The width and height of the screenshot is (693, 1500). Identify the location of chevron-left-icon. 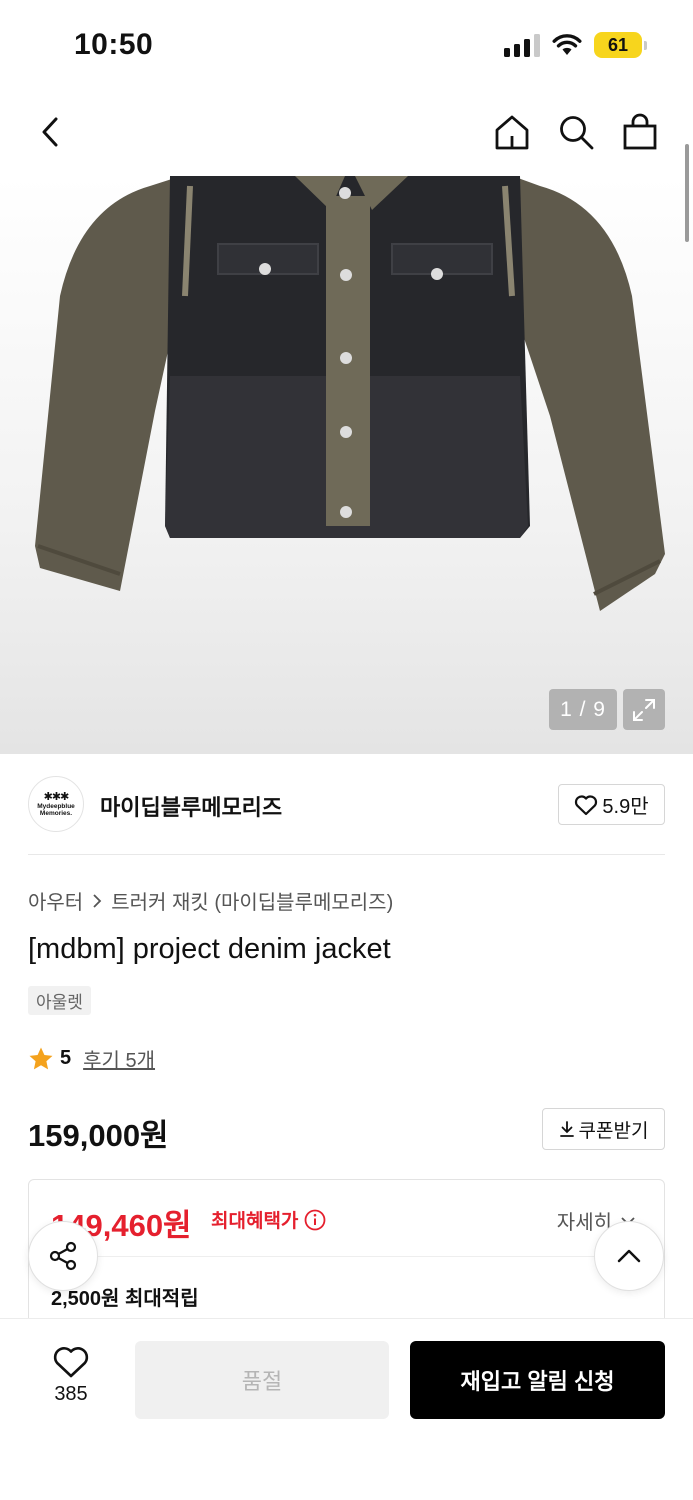
(50, 132).